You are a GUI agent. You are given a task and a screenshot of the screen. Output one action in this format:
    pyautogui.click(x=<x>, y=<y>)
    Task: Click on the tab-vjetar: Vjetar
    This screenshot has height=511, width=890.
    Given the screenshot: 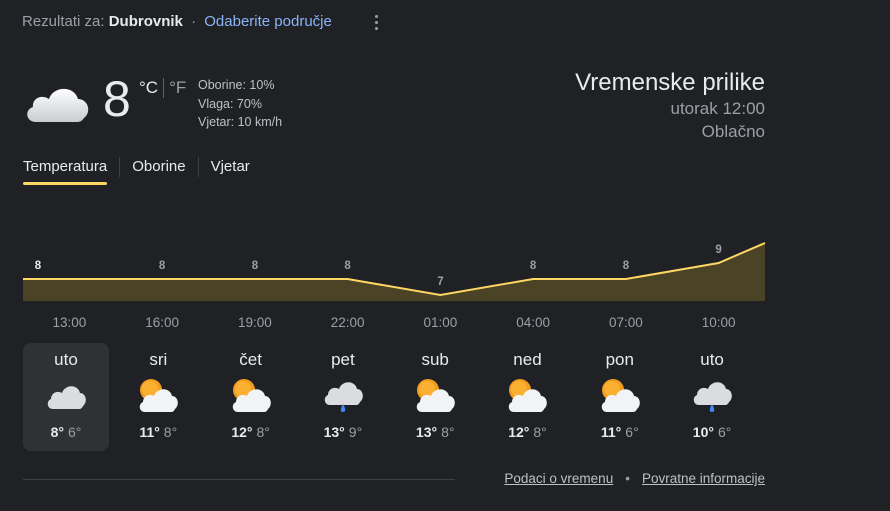 What is the action you would take?
    pyautogui.click(x=230, y=170)
    